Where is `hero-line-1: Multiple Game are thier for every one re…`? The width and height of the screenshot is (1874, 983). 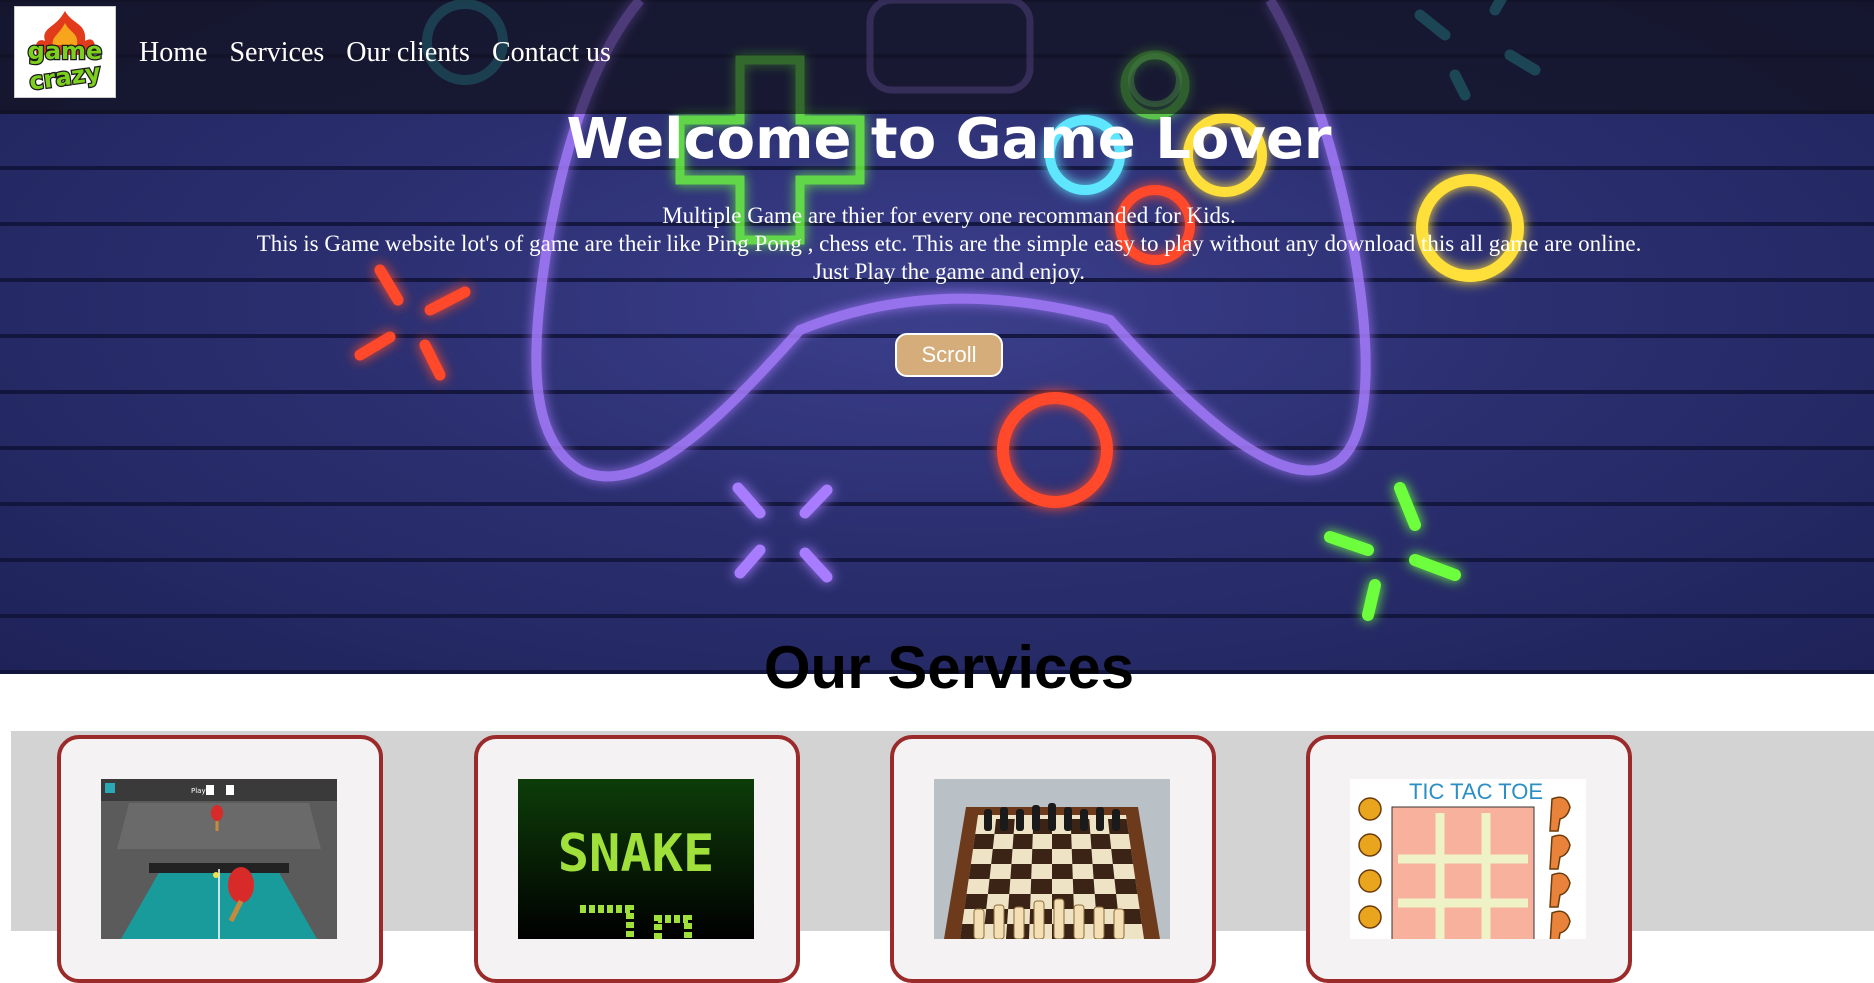
hero-line-1: Multiple Game are thier for every one re… is located at coordinates (949, 215).